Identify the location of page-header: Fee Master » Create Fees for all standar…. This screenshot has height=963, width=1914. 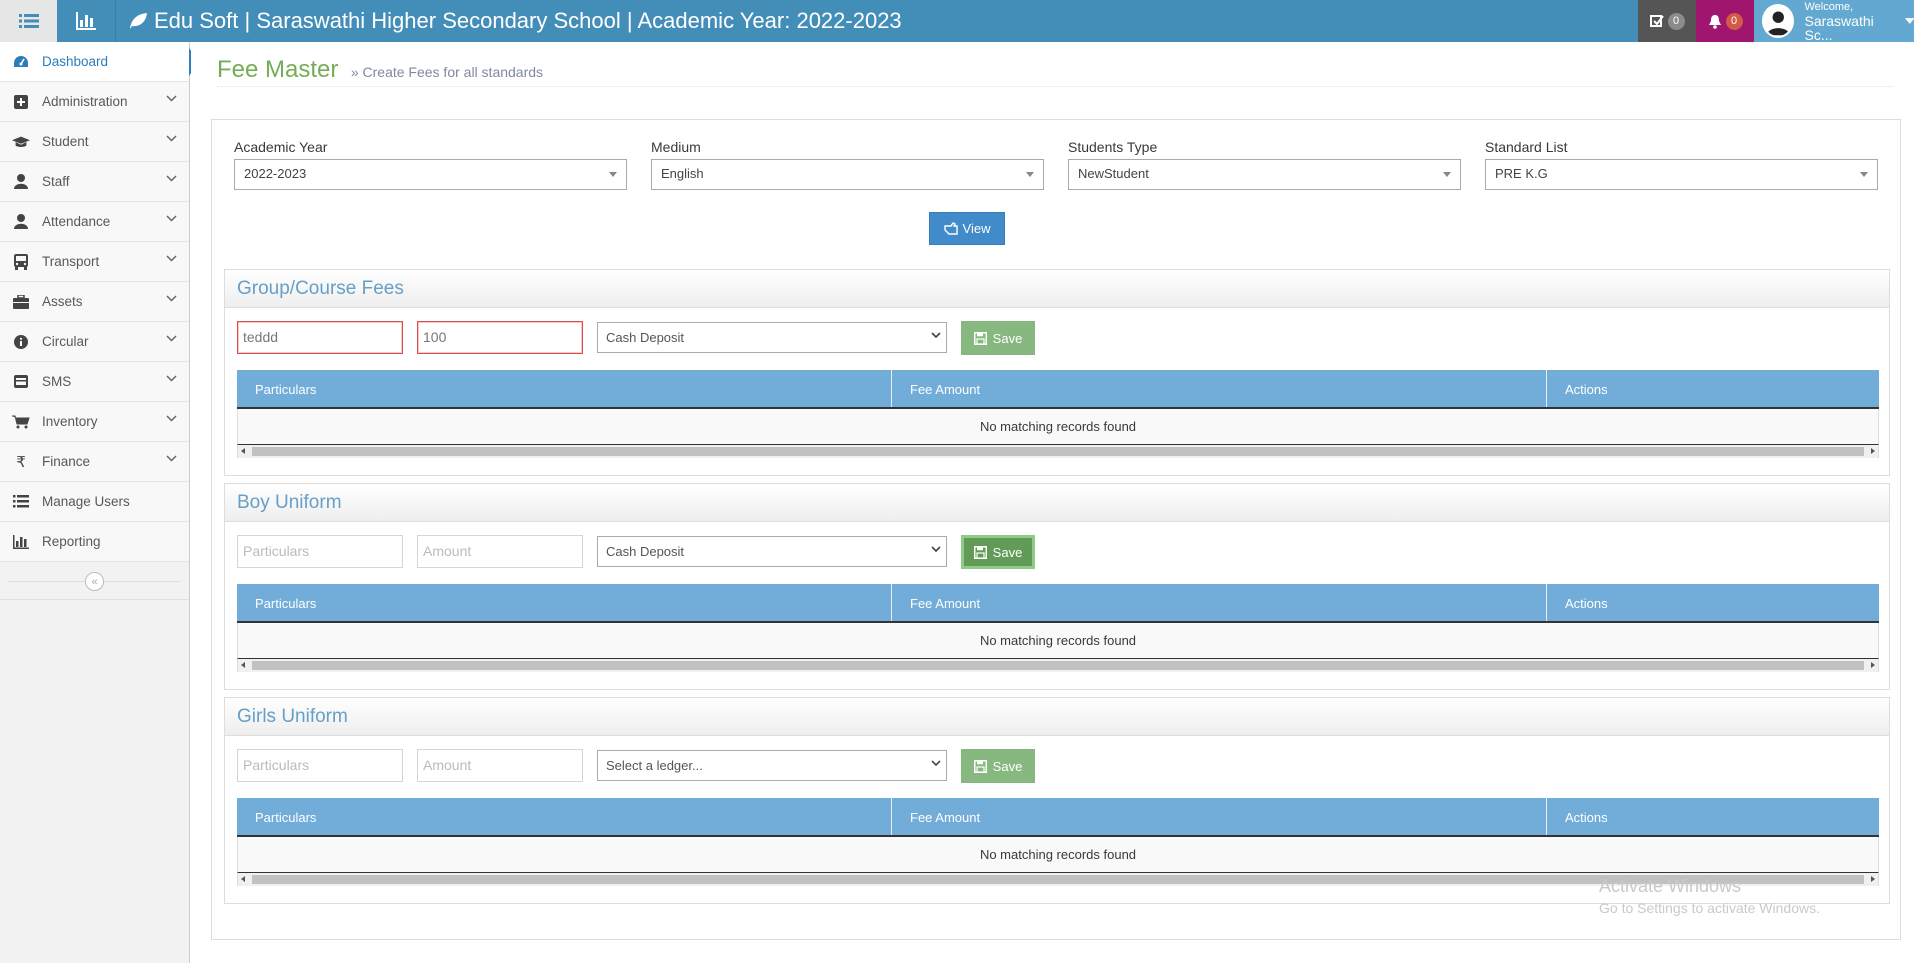
(1055, 71).